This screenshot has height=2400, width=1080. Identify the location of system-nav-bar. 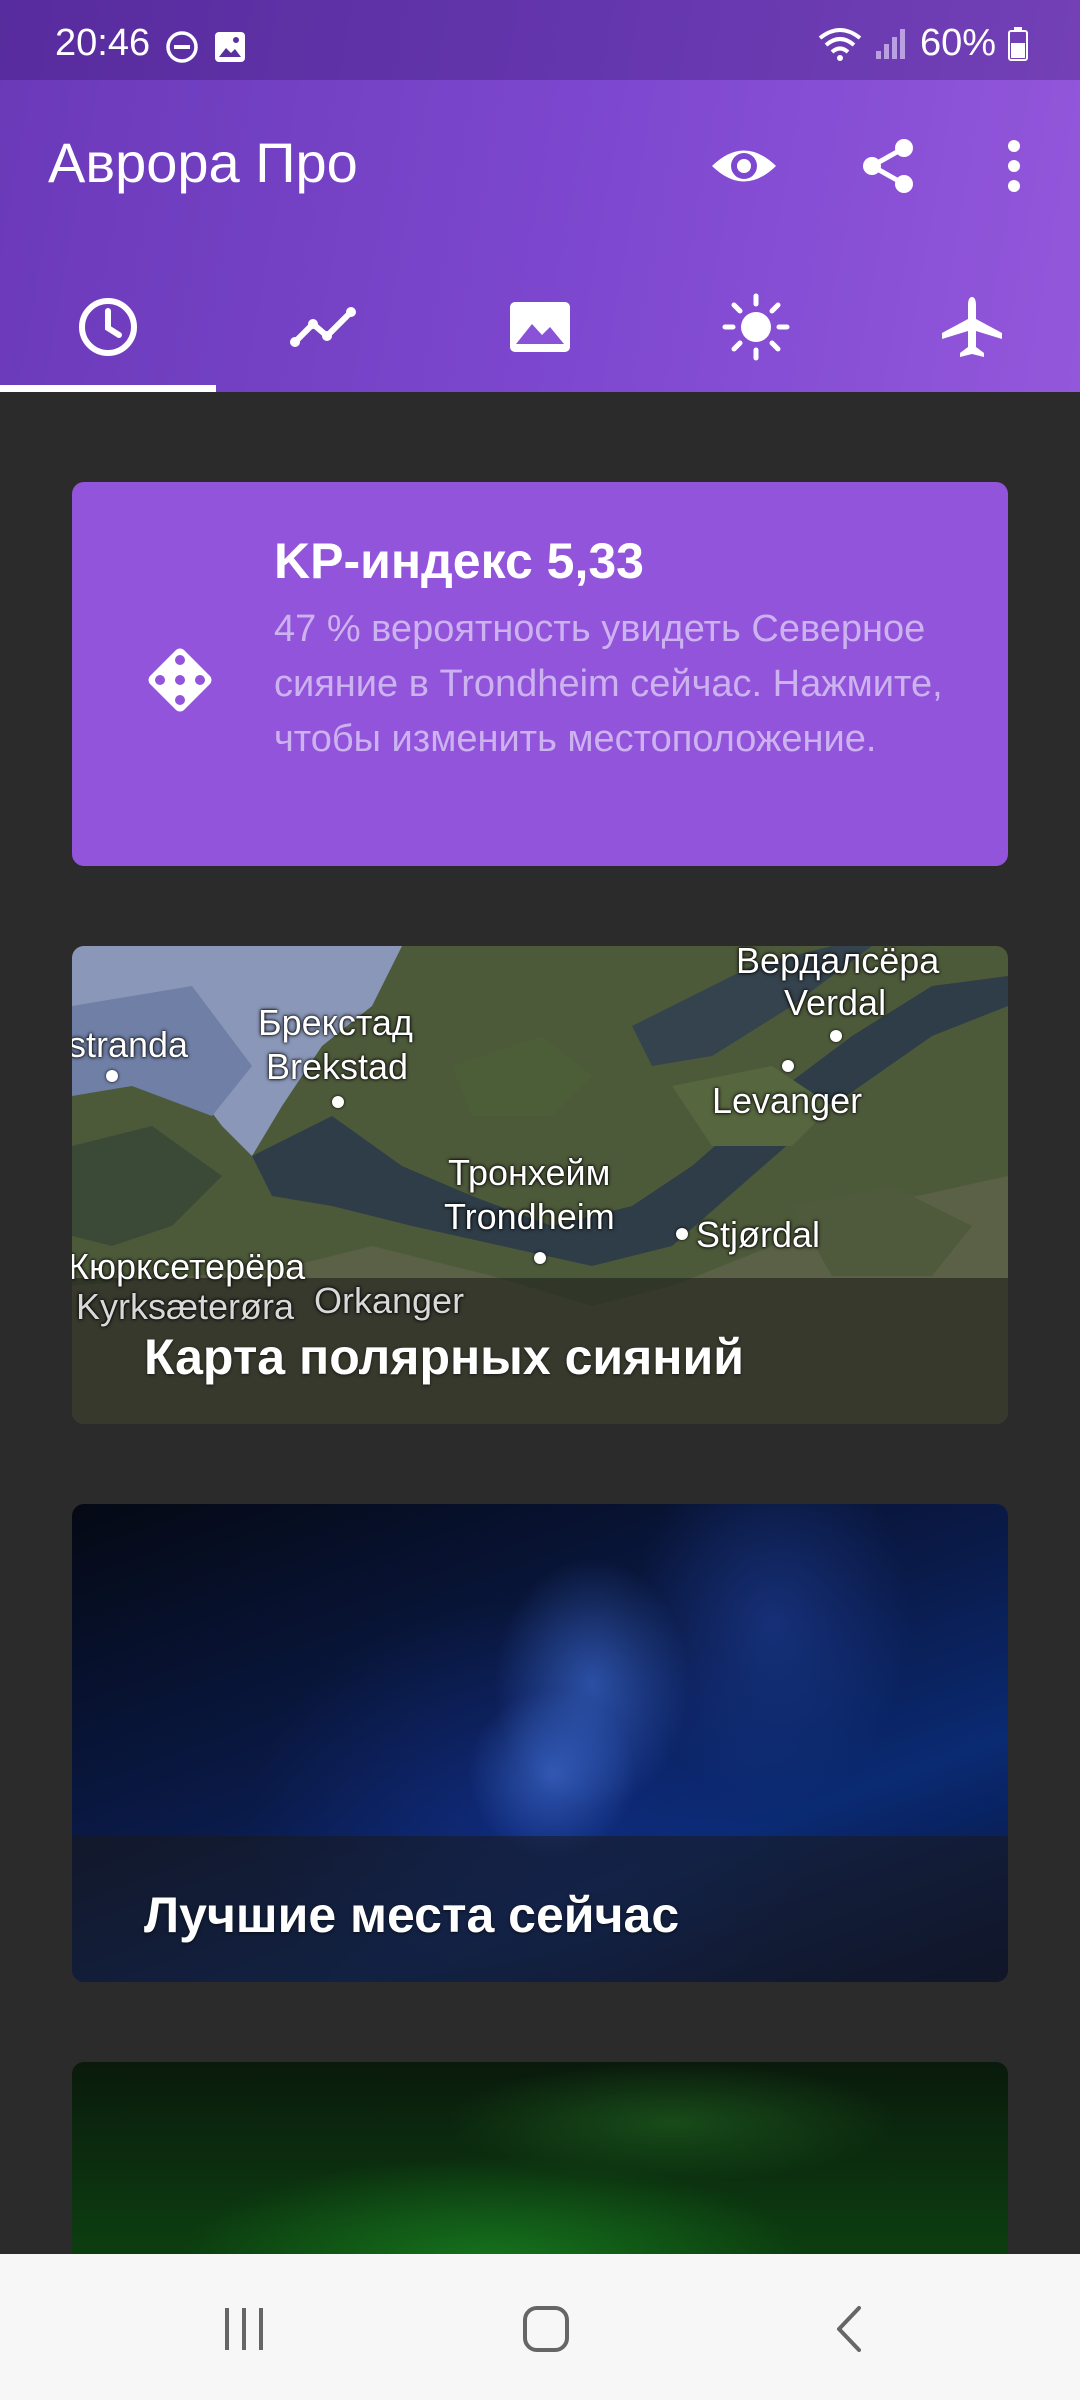
(540, 2327).